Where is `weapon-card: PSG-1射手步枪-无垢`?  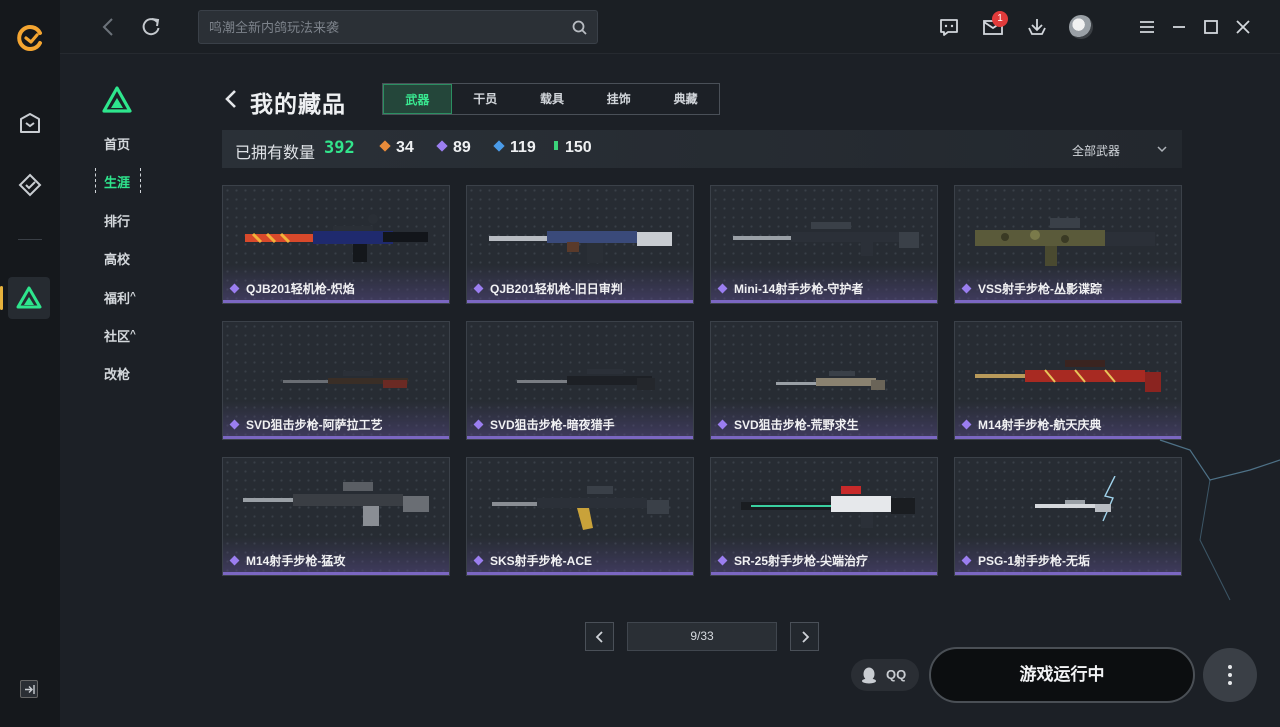 weapon-card: PSG-1射手步枪-无垢 is located at coordinates (1068, 516).